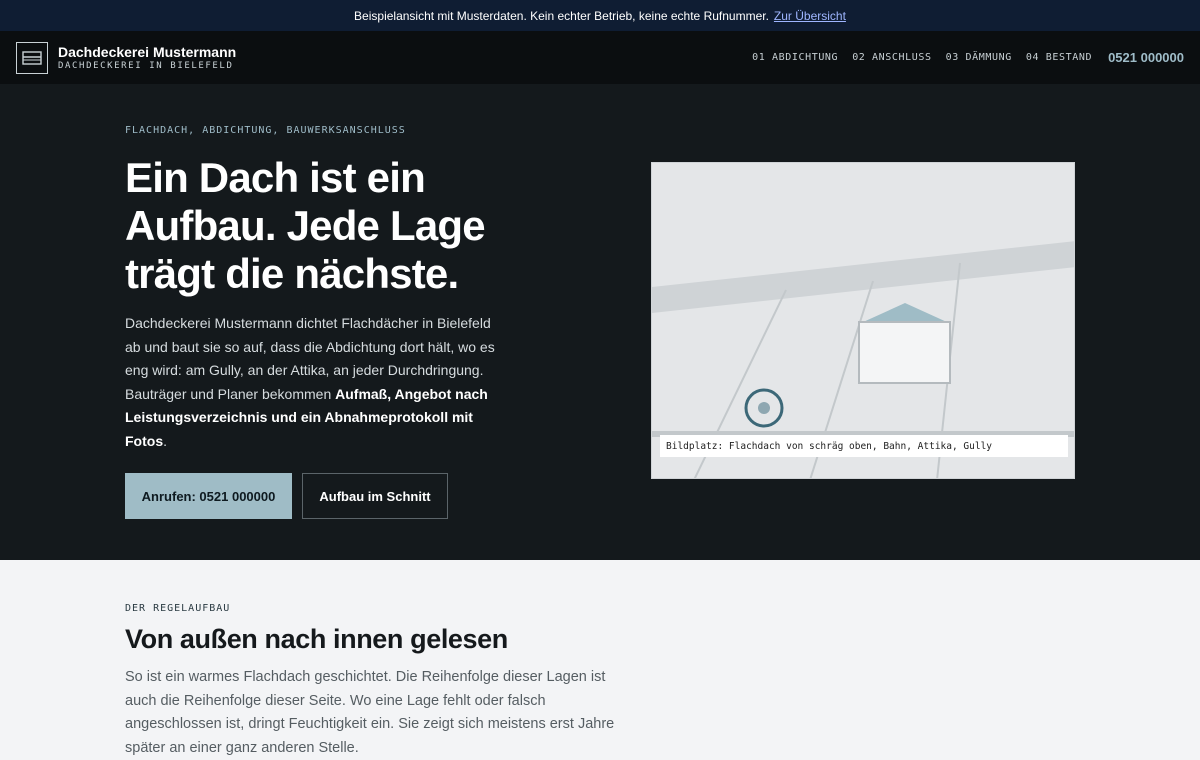 This screenshot has height=760, width=1200. Describe the element at coordinates (1146, 57) in the screenshot. I see `header-phone-link: 0521 000000` at that location.